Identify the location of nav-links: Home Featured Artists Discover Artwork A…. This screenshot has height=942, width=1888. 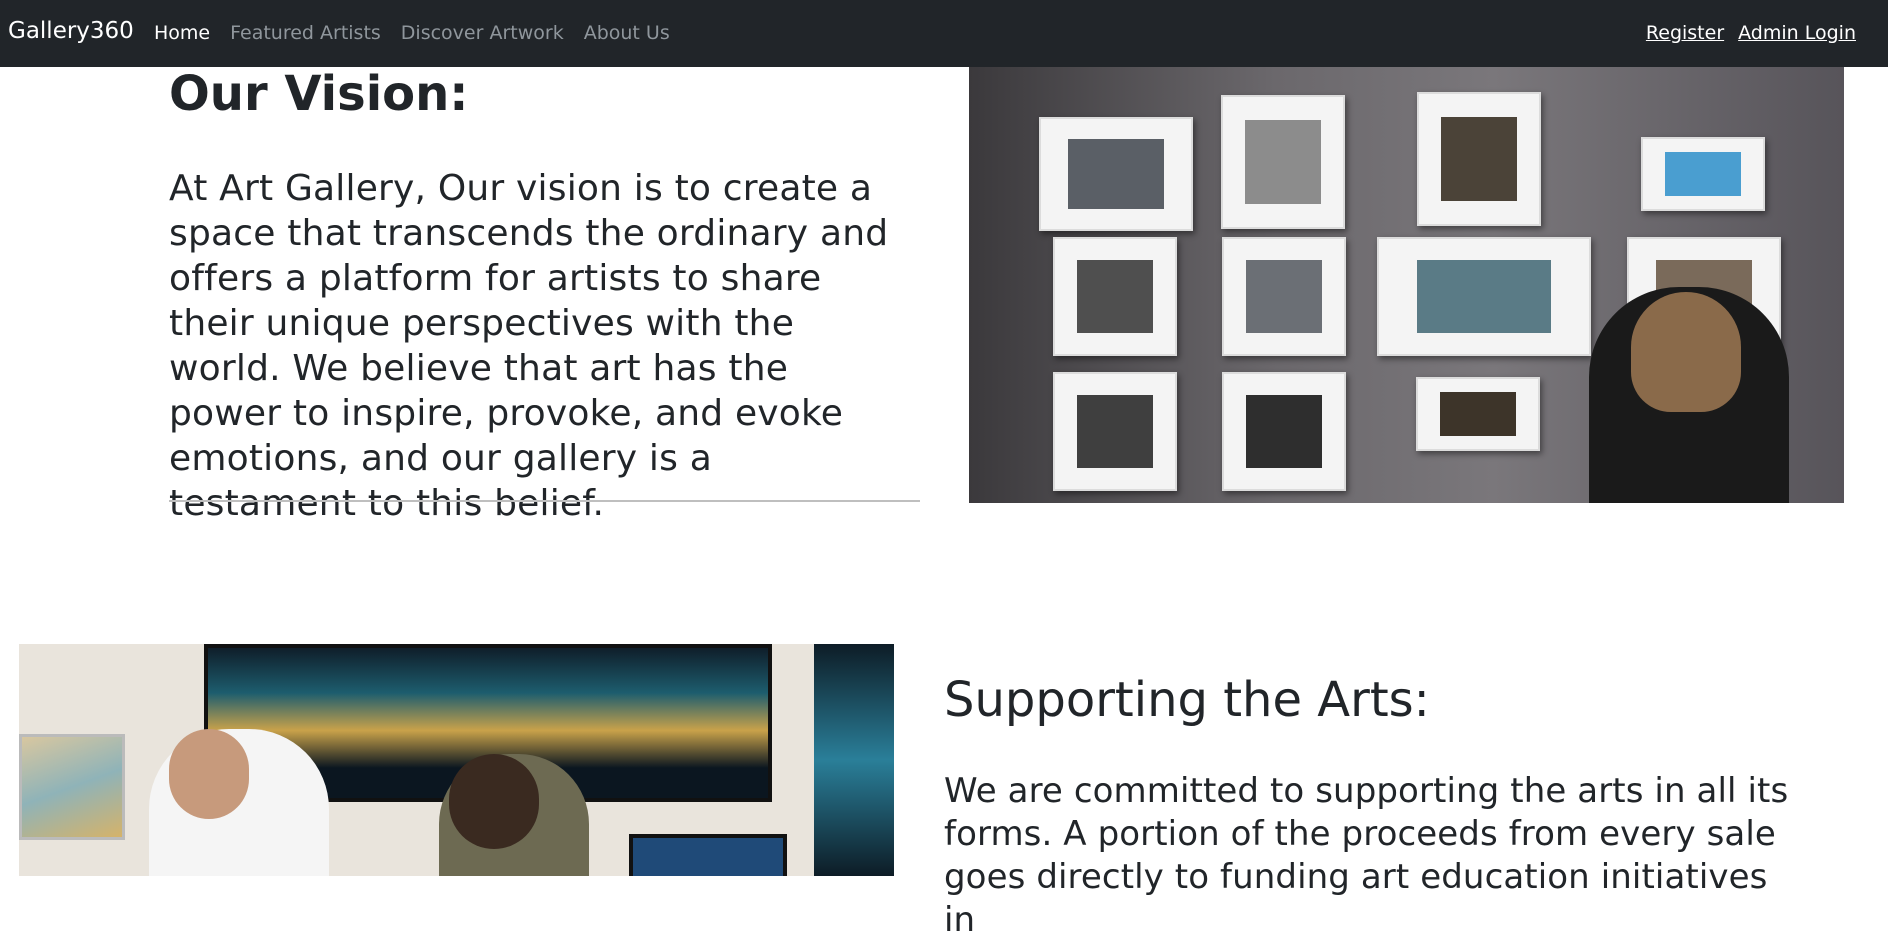
(412, 33).